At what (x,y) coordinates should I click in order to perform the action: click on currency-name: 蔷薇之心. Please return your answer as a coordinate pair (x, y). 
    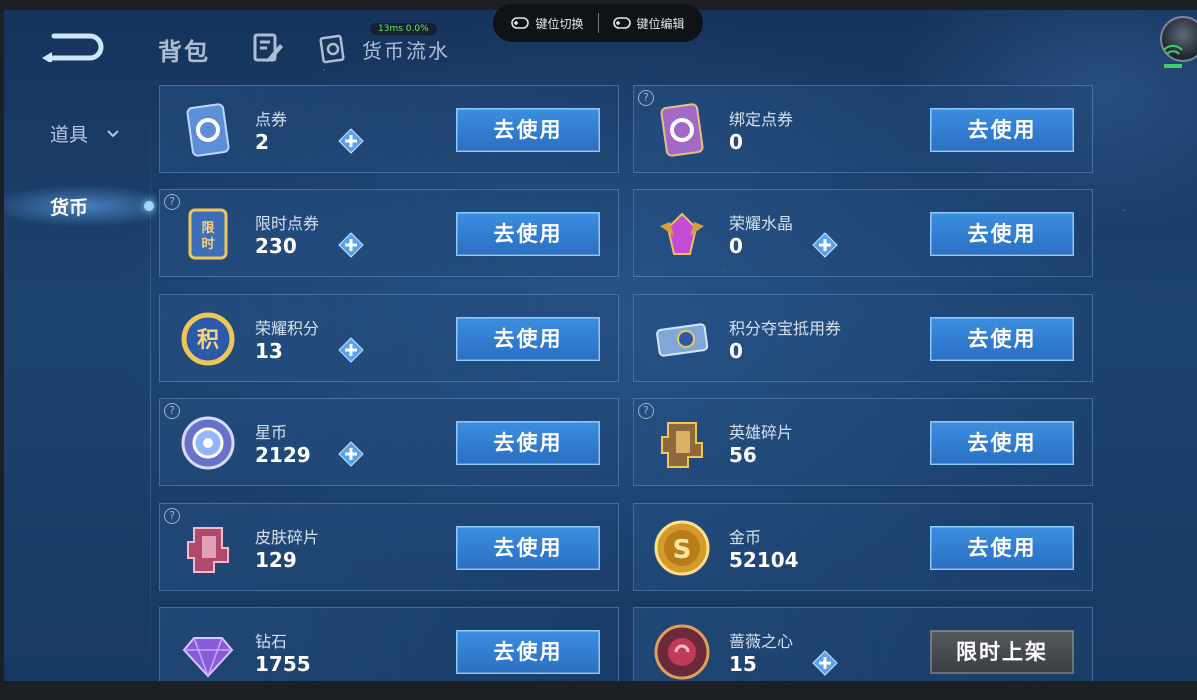
    Looking at the image, I should click on (761, 641).